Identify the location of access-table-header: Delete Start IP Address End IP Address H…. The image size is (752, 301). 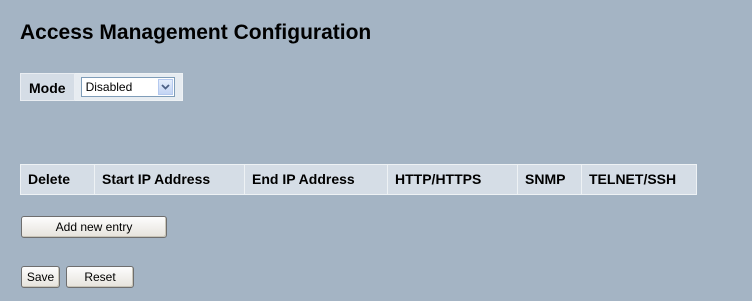
(358, 179).